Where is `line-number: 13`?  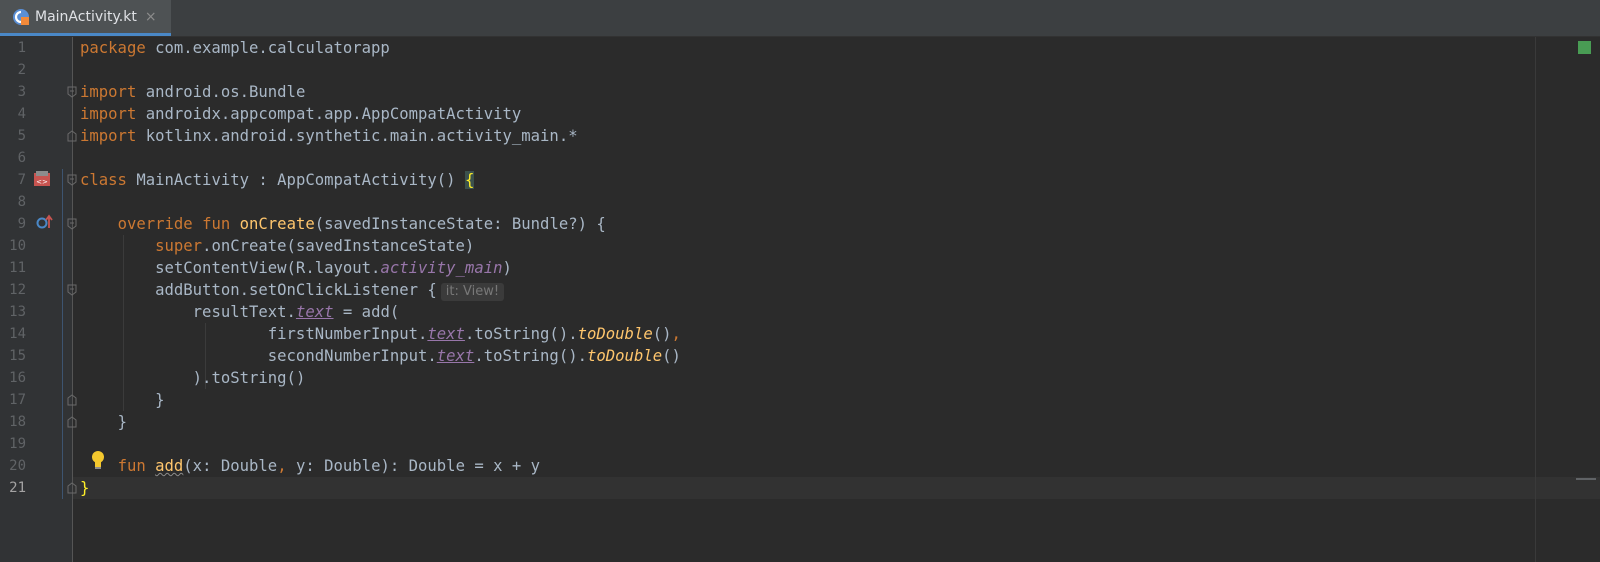 line-number: 13 is located at coordinates (17, 312).